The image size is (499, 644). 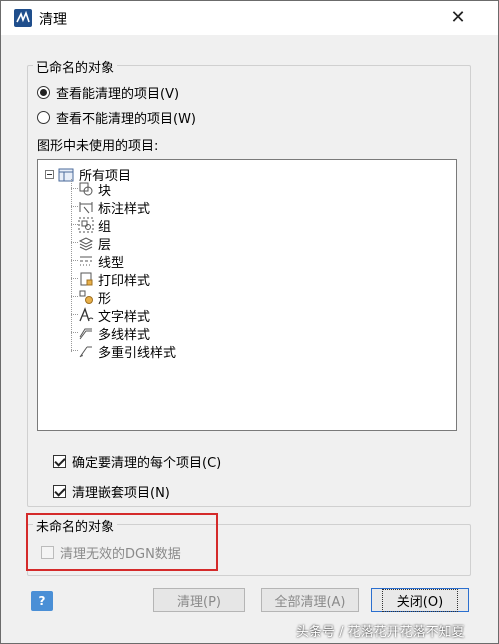 I want to click on tree-item-label: 多重引线样式, so click(x=137, y=353).